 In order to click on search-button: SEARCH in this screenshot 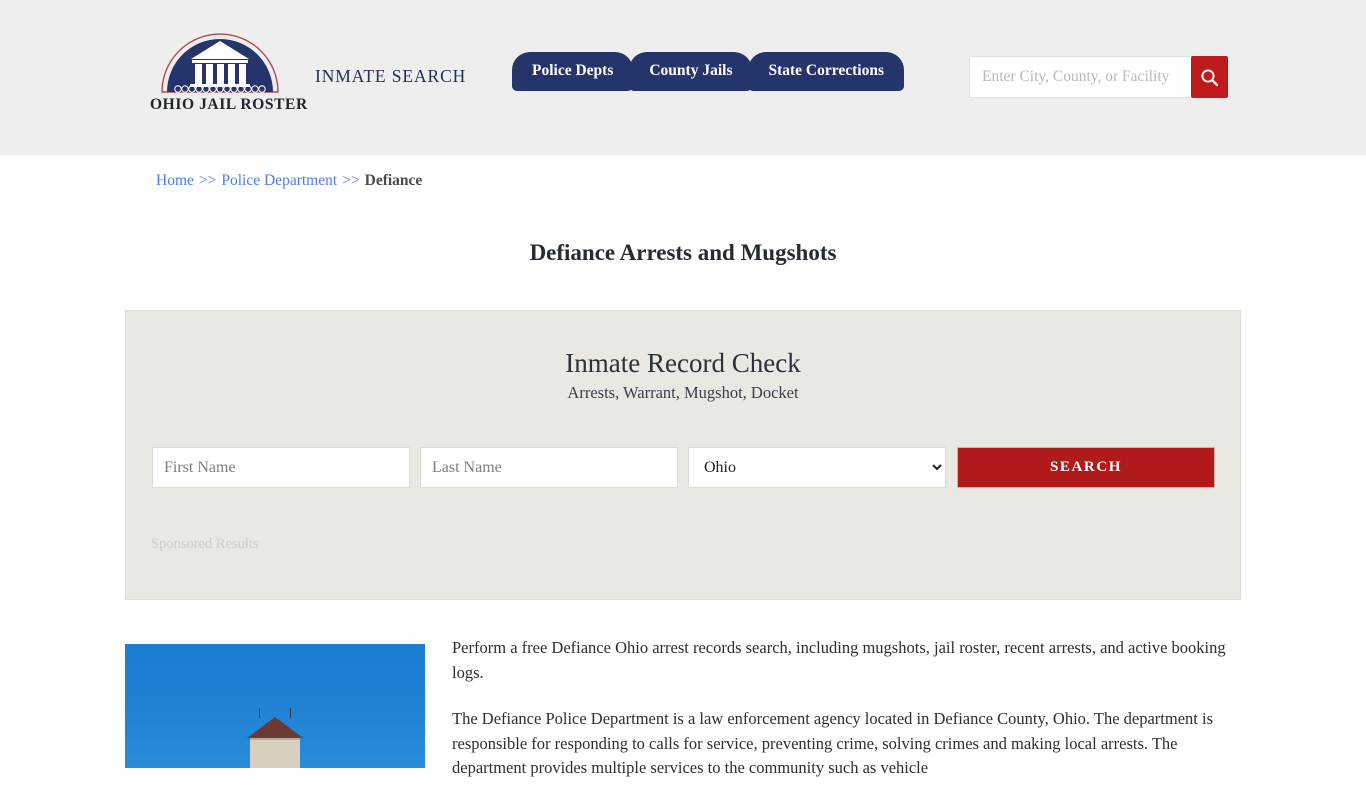, I will do `click(1086, 467)`.